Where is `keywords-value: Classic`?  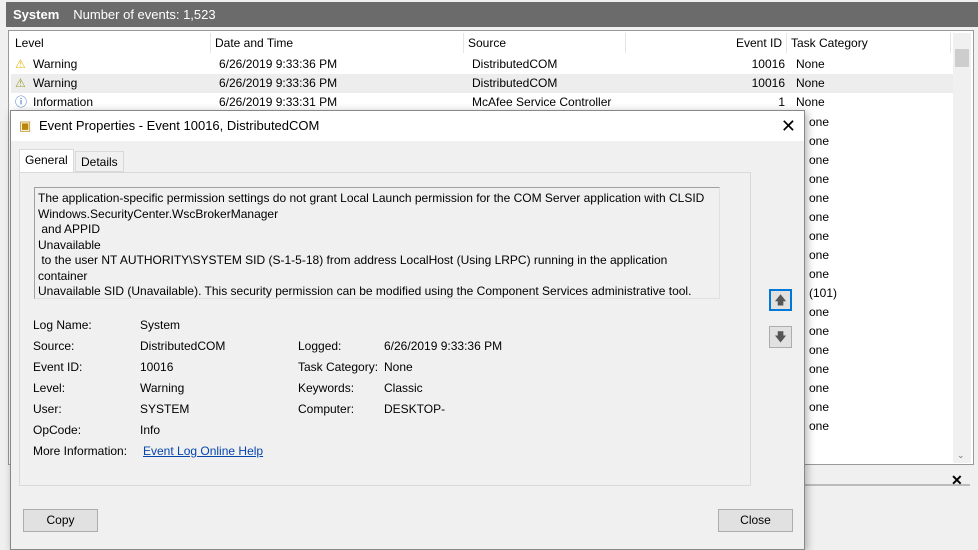
keywords-value: Classic is located at coordinates (403, 388).